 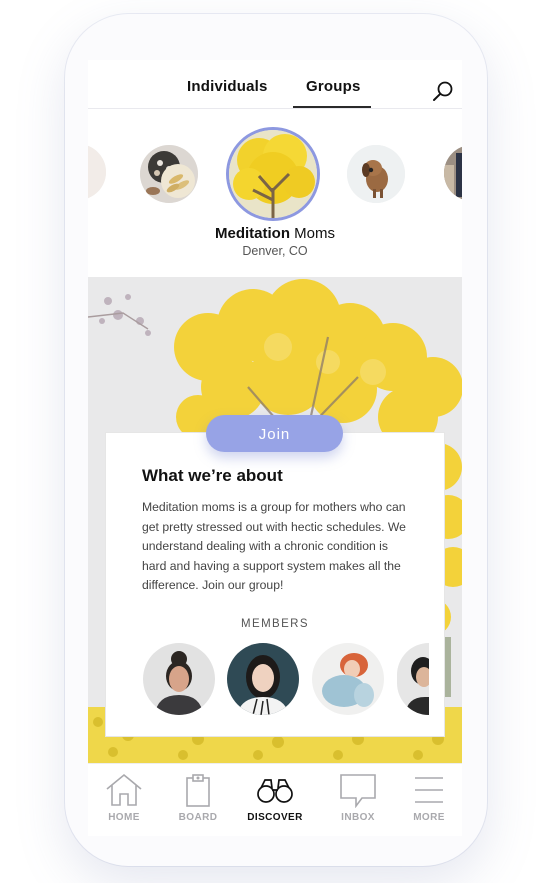 I want to click on join-button: Join, so click(x=274, y=433).